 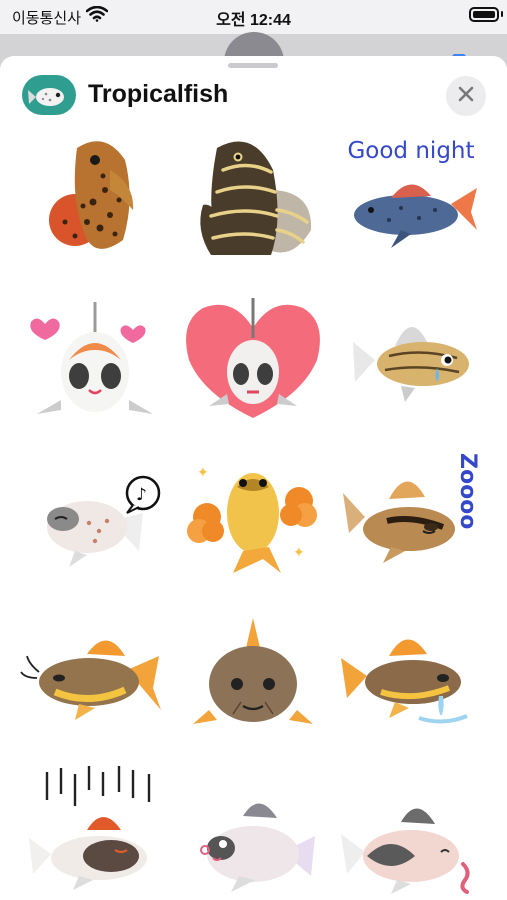 What do you see at coordinates (49, 95) in the screenshot?
I see `fish-app-icon` at bounding box center [49, 95].